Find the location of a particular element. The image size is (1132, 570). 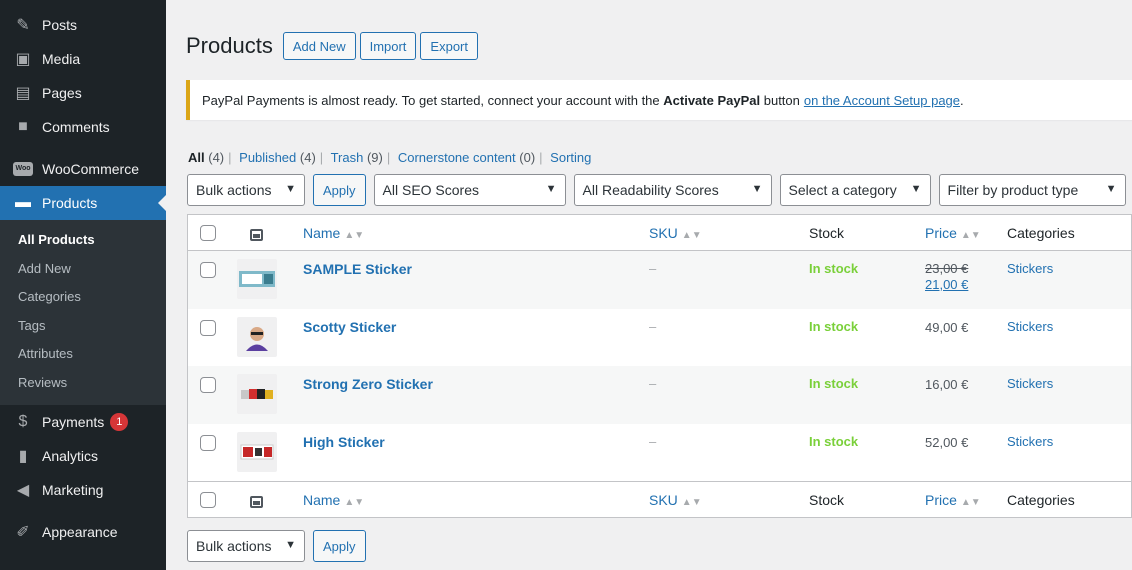

apply-button: Apply is located at coordinates (339, 190).